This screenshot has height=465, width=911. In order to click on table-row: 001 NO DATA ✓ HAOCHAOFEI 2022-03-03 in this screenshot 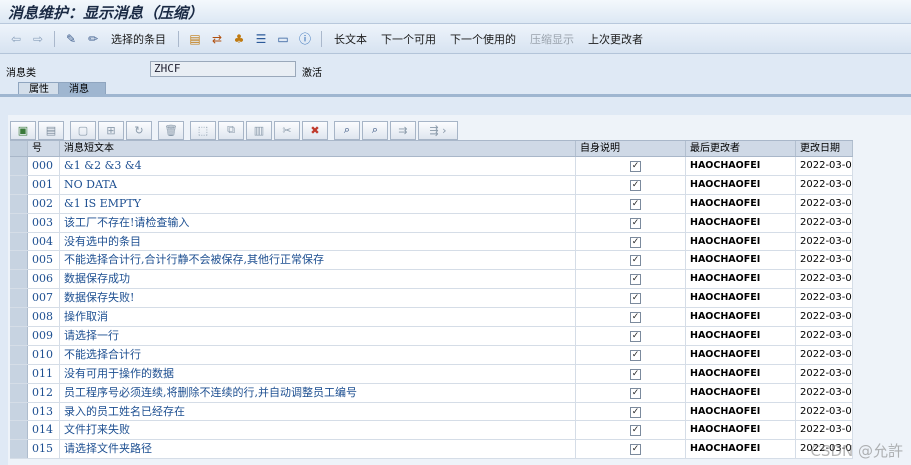, I will do `click(431, 185)`.